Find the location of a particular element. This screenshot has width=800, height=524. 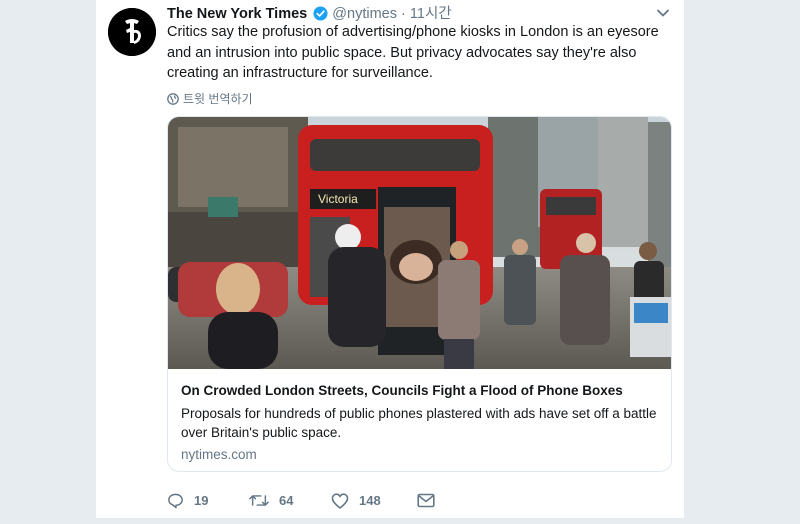

tweet-actions: 19 64 148 is located at coordinates (301, 500).